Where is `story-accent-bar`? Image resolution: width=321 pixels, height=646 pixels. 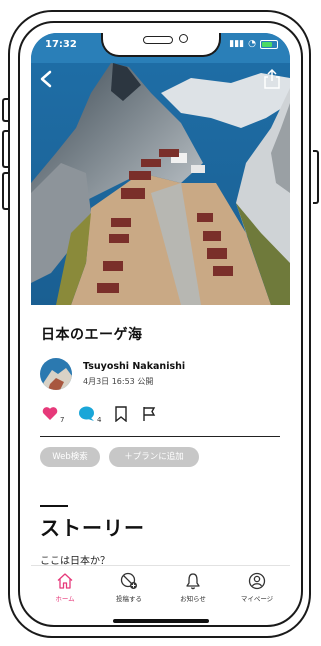 story-accent-bar is located at coordinates (54, 506).